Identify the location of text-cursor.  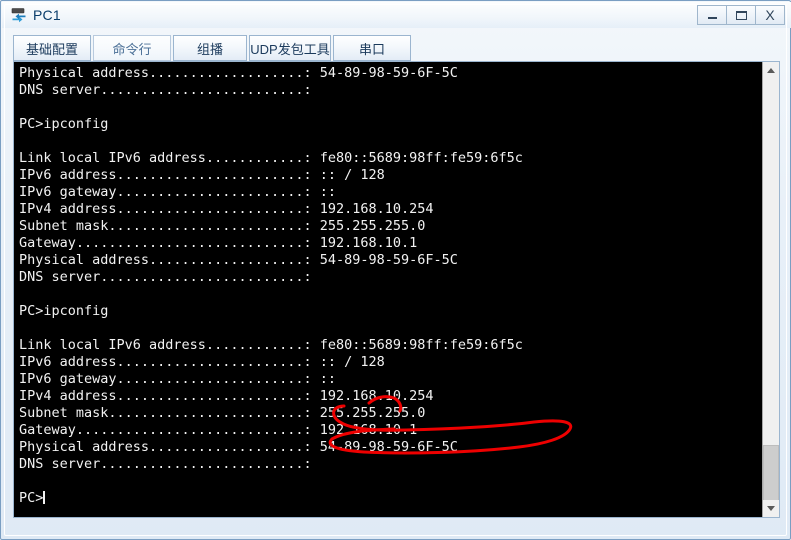
(44, 497).